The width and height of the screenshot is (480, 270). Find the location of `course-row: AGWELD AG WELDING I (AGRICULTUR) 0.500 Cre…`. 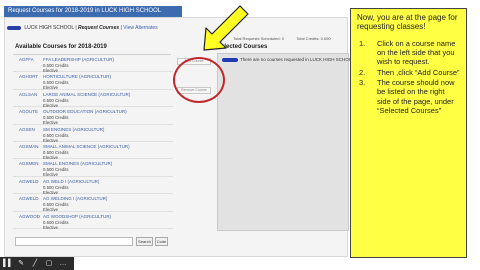

course-row: AGWELD AG WELDING I (AGRICULTUR) 0.500 Cre… is located at coordinates (93, 203).